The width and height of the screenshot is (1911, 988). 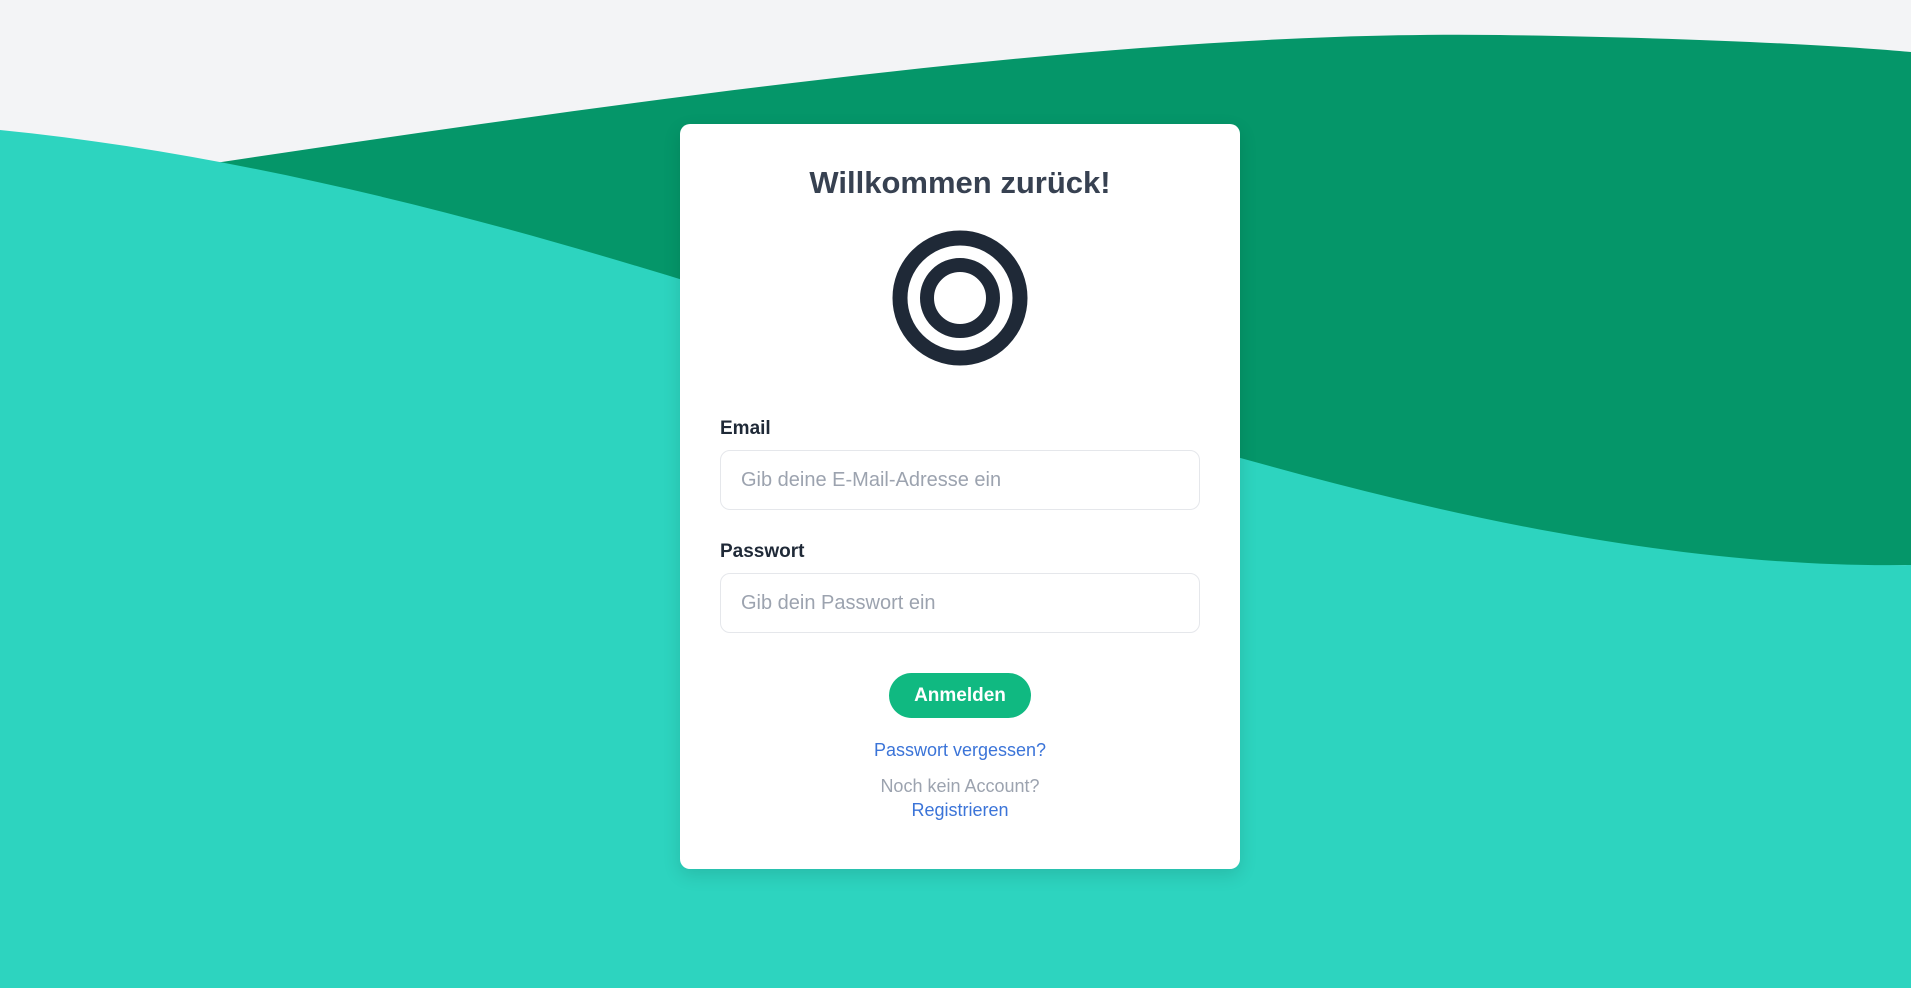 What do you see at coordinates (960, 182) in the screenshot?
I see `page-title: Willkommen zurück!` at bounding box center [960, 182].